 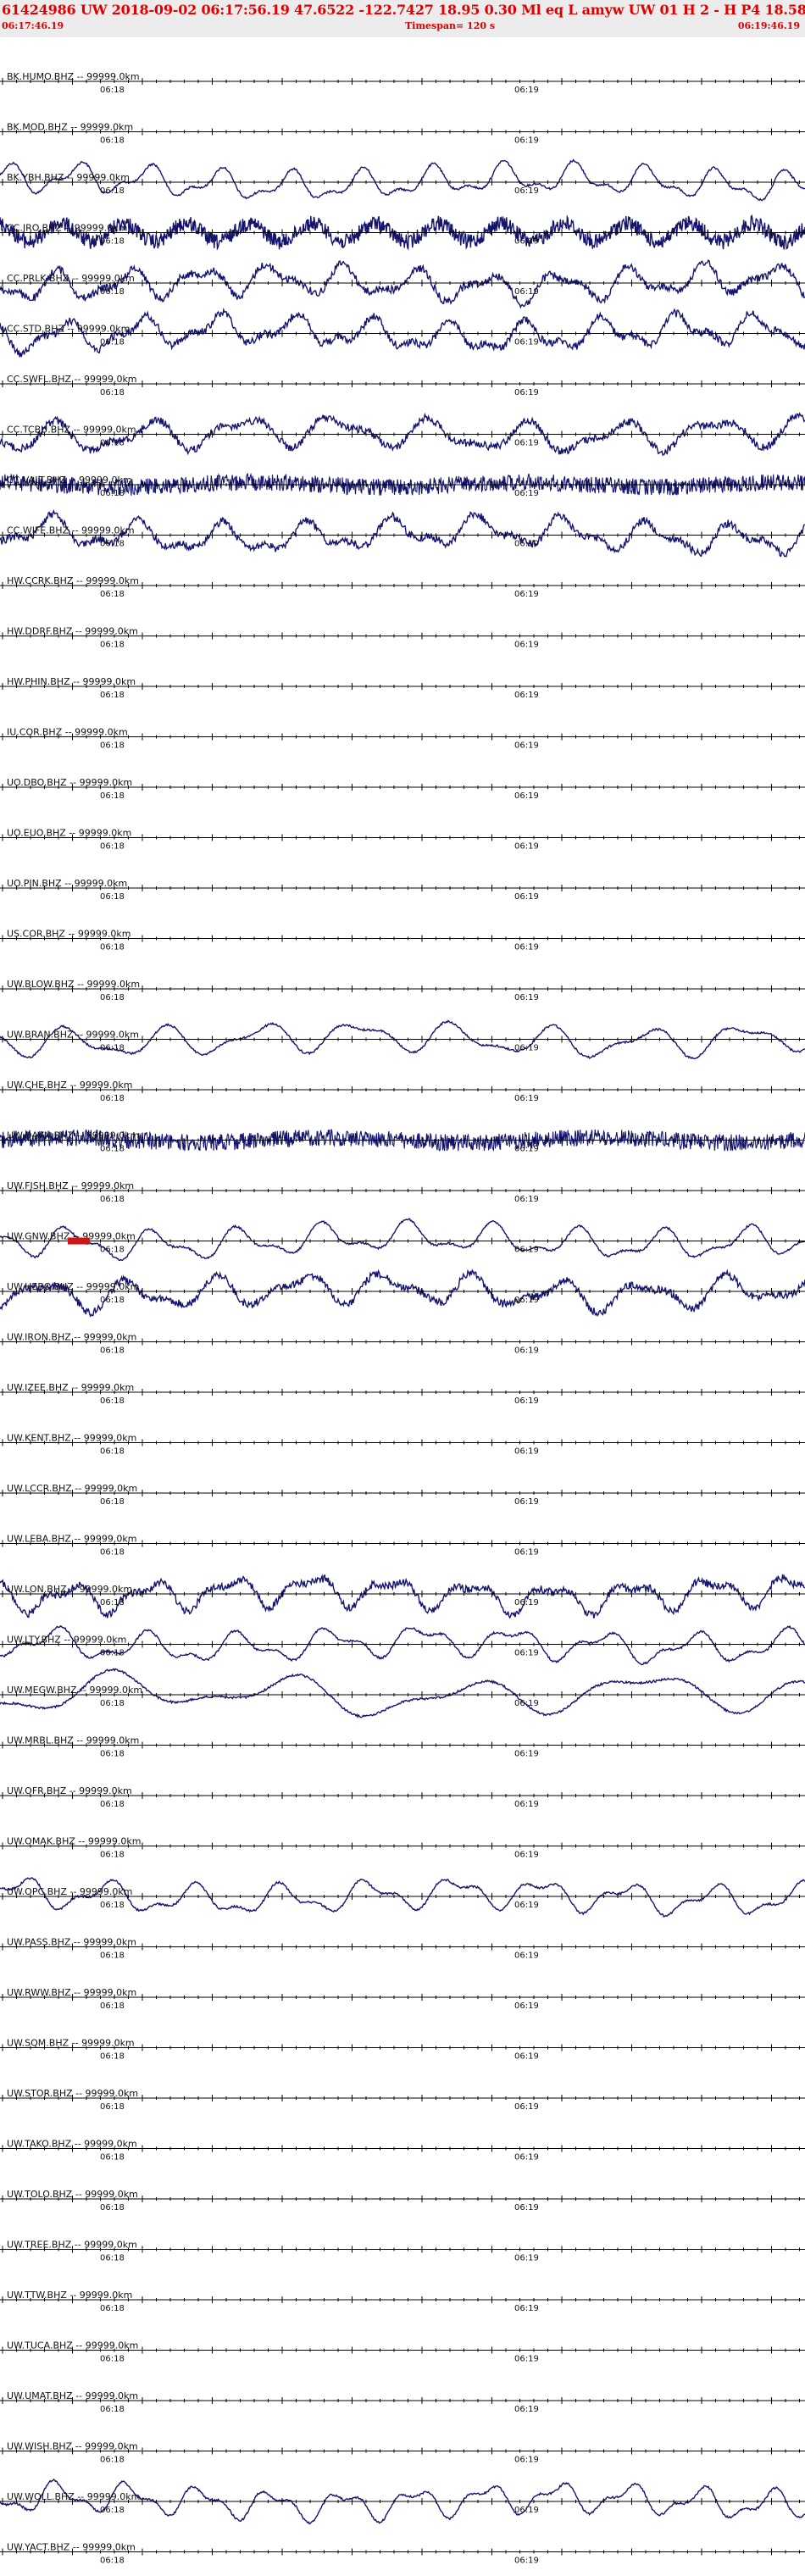 I want to click on channel-label: UW.WOLL.BHZ -- 99999.0km, so click(x=73, y=2496).